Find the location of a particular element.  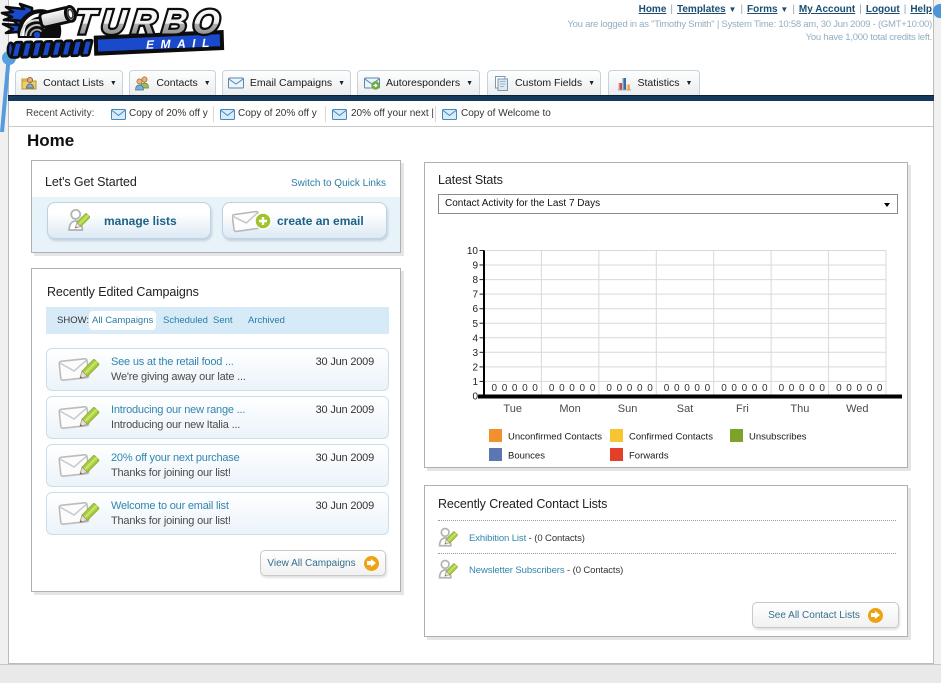

svg-text: Sat is located at coordinates (685, 409).